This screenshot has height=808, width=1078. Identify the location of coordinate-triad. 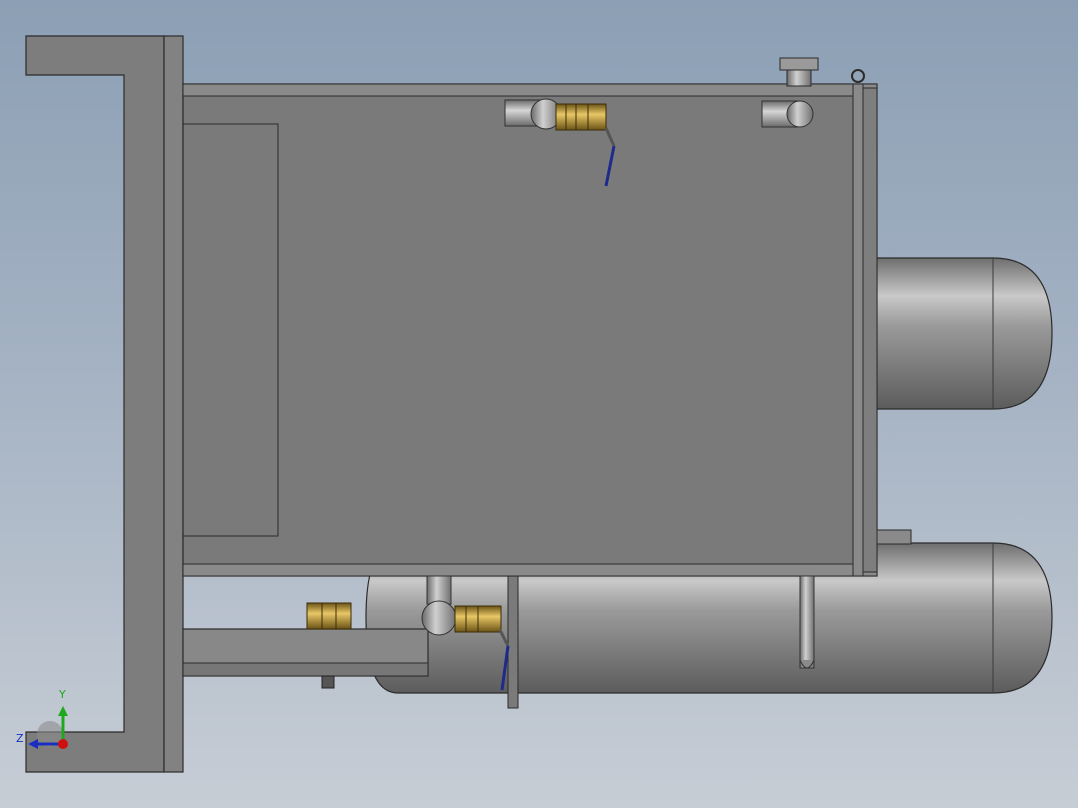
(48, 727).